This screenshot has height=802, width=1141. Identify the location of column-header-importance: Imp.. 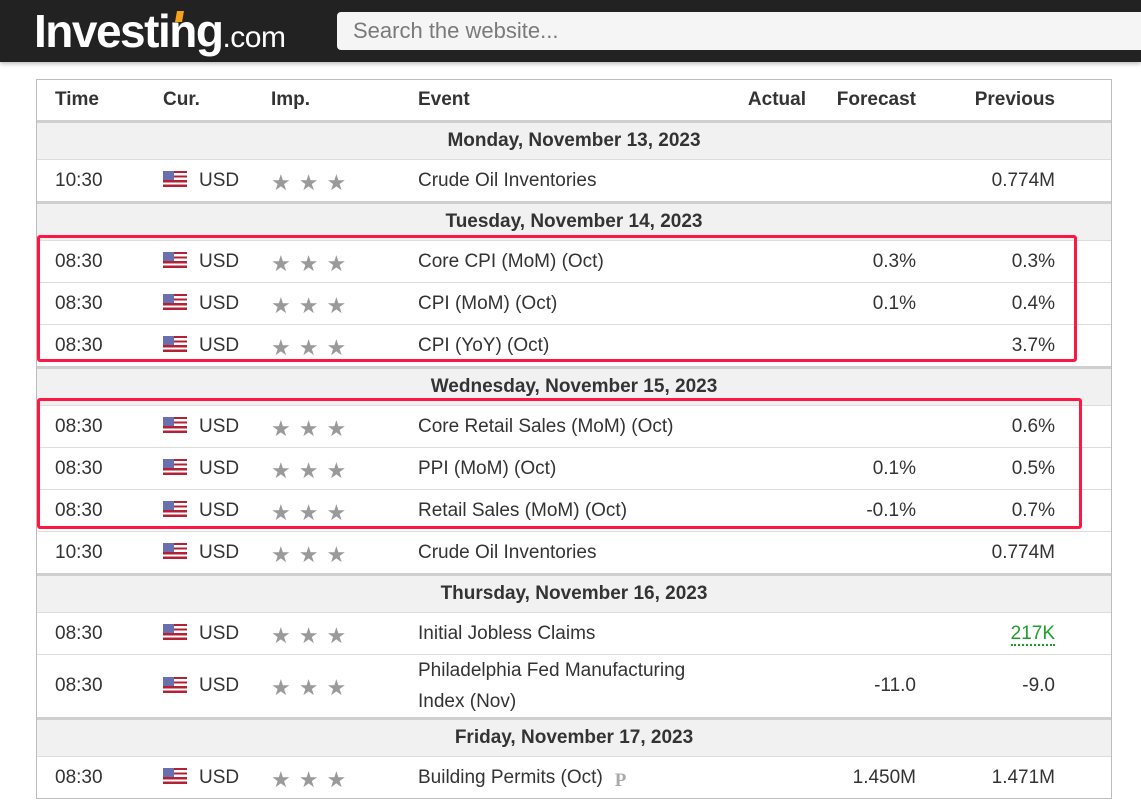
(344, 101).